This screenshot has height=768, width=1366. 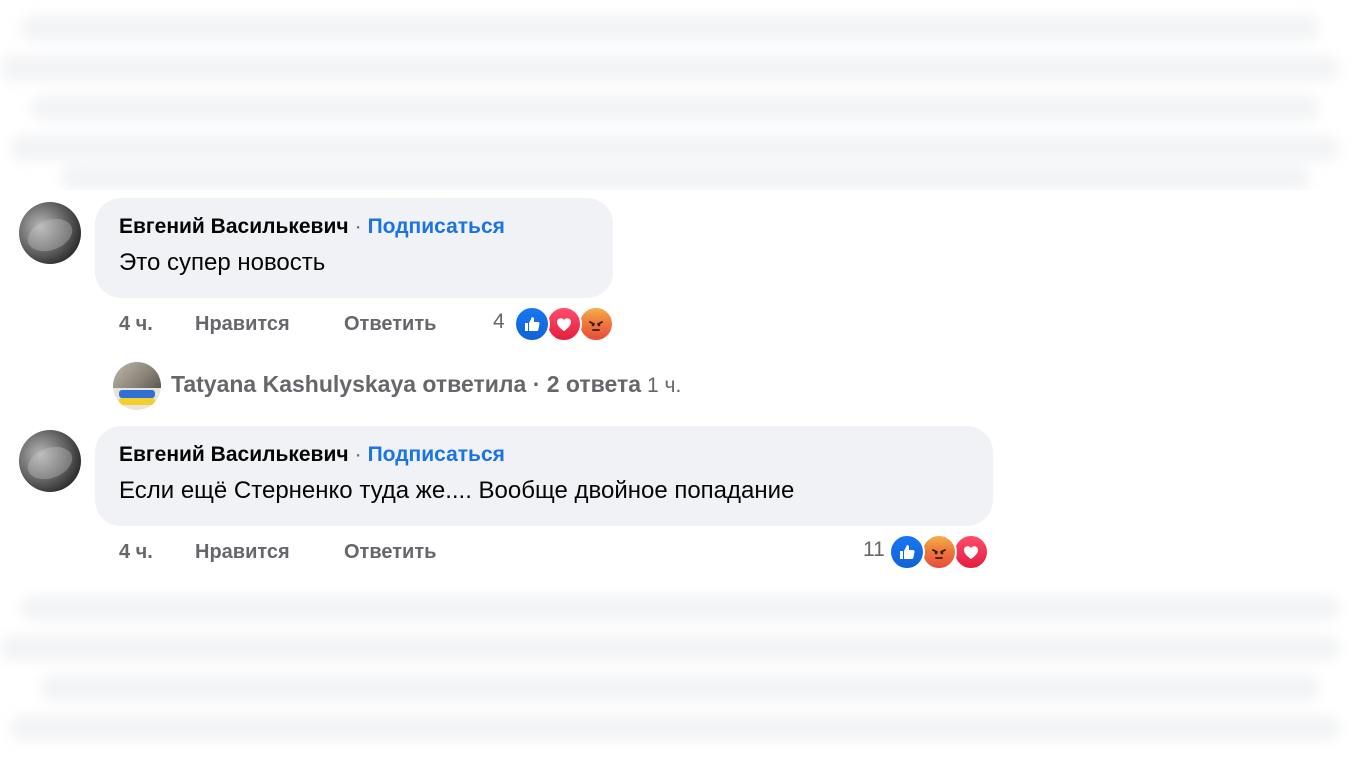 I want to click on replies-summary-text: Tatyana Kashulyskaya ответила · 2 ответа, so click(x=406, y=384).